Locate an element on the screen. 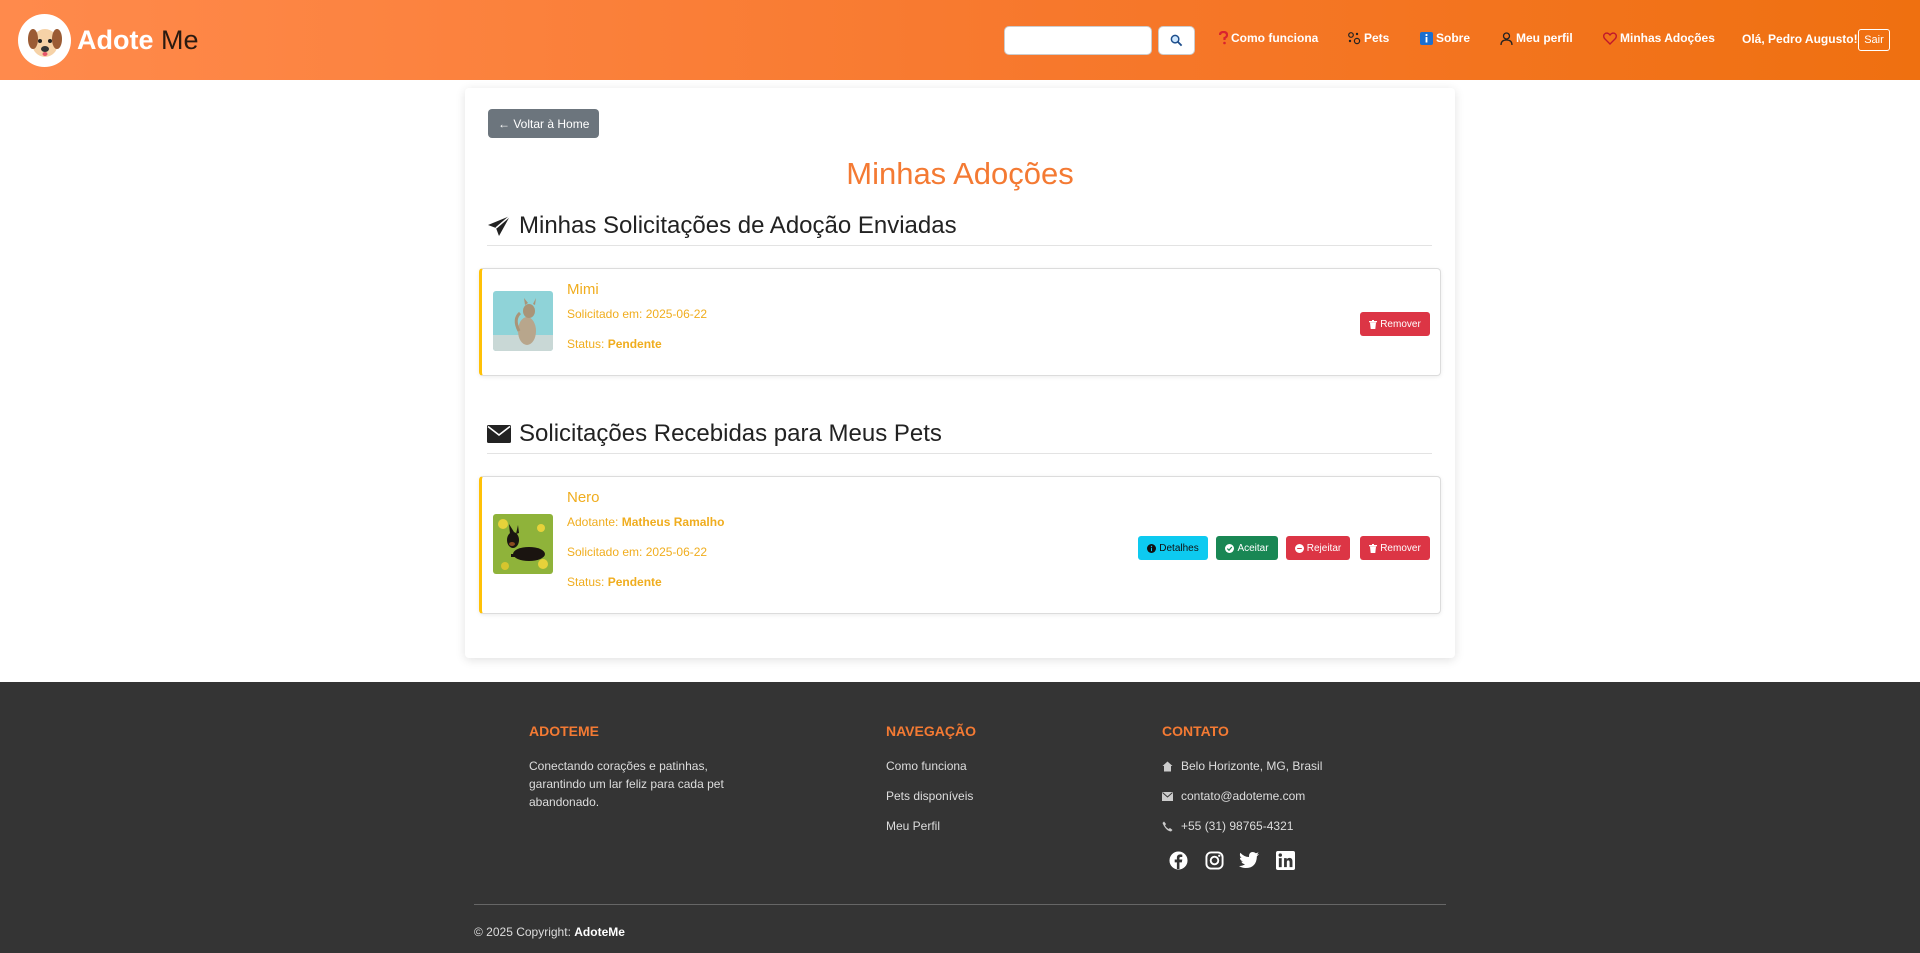  reject-button: Rejeitar is located at coordinates (1318, 548).